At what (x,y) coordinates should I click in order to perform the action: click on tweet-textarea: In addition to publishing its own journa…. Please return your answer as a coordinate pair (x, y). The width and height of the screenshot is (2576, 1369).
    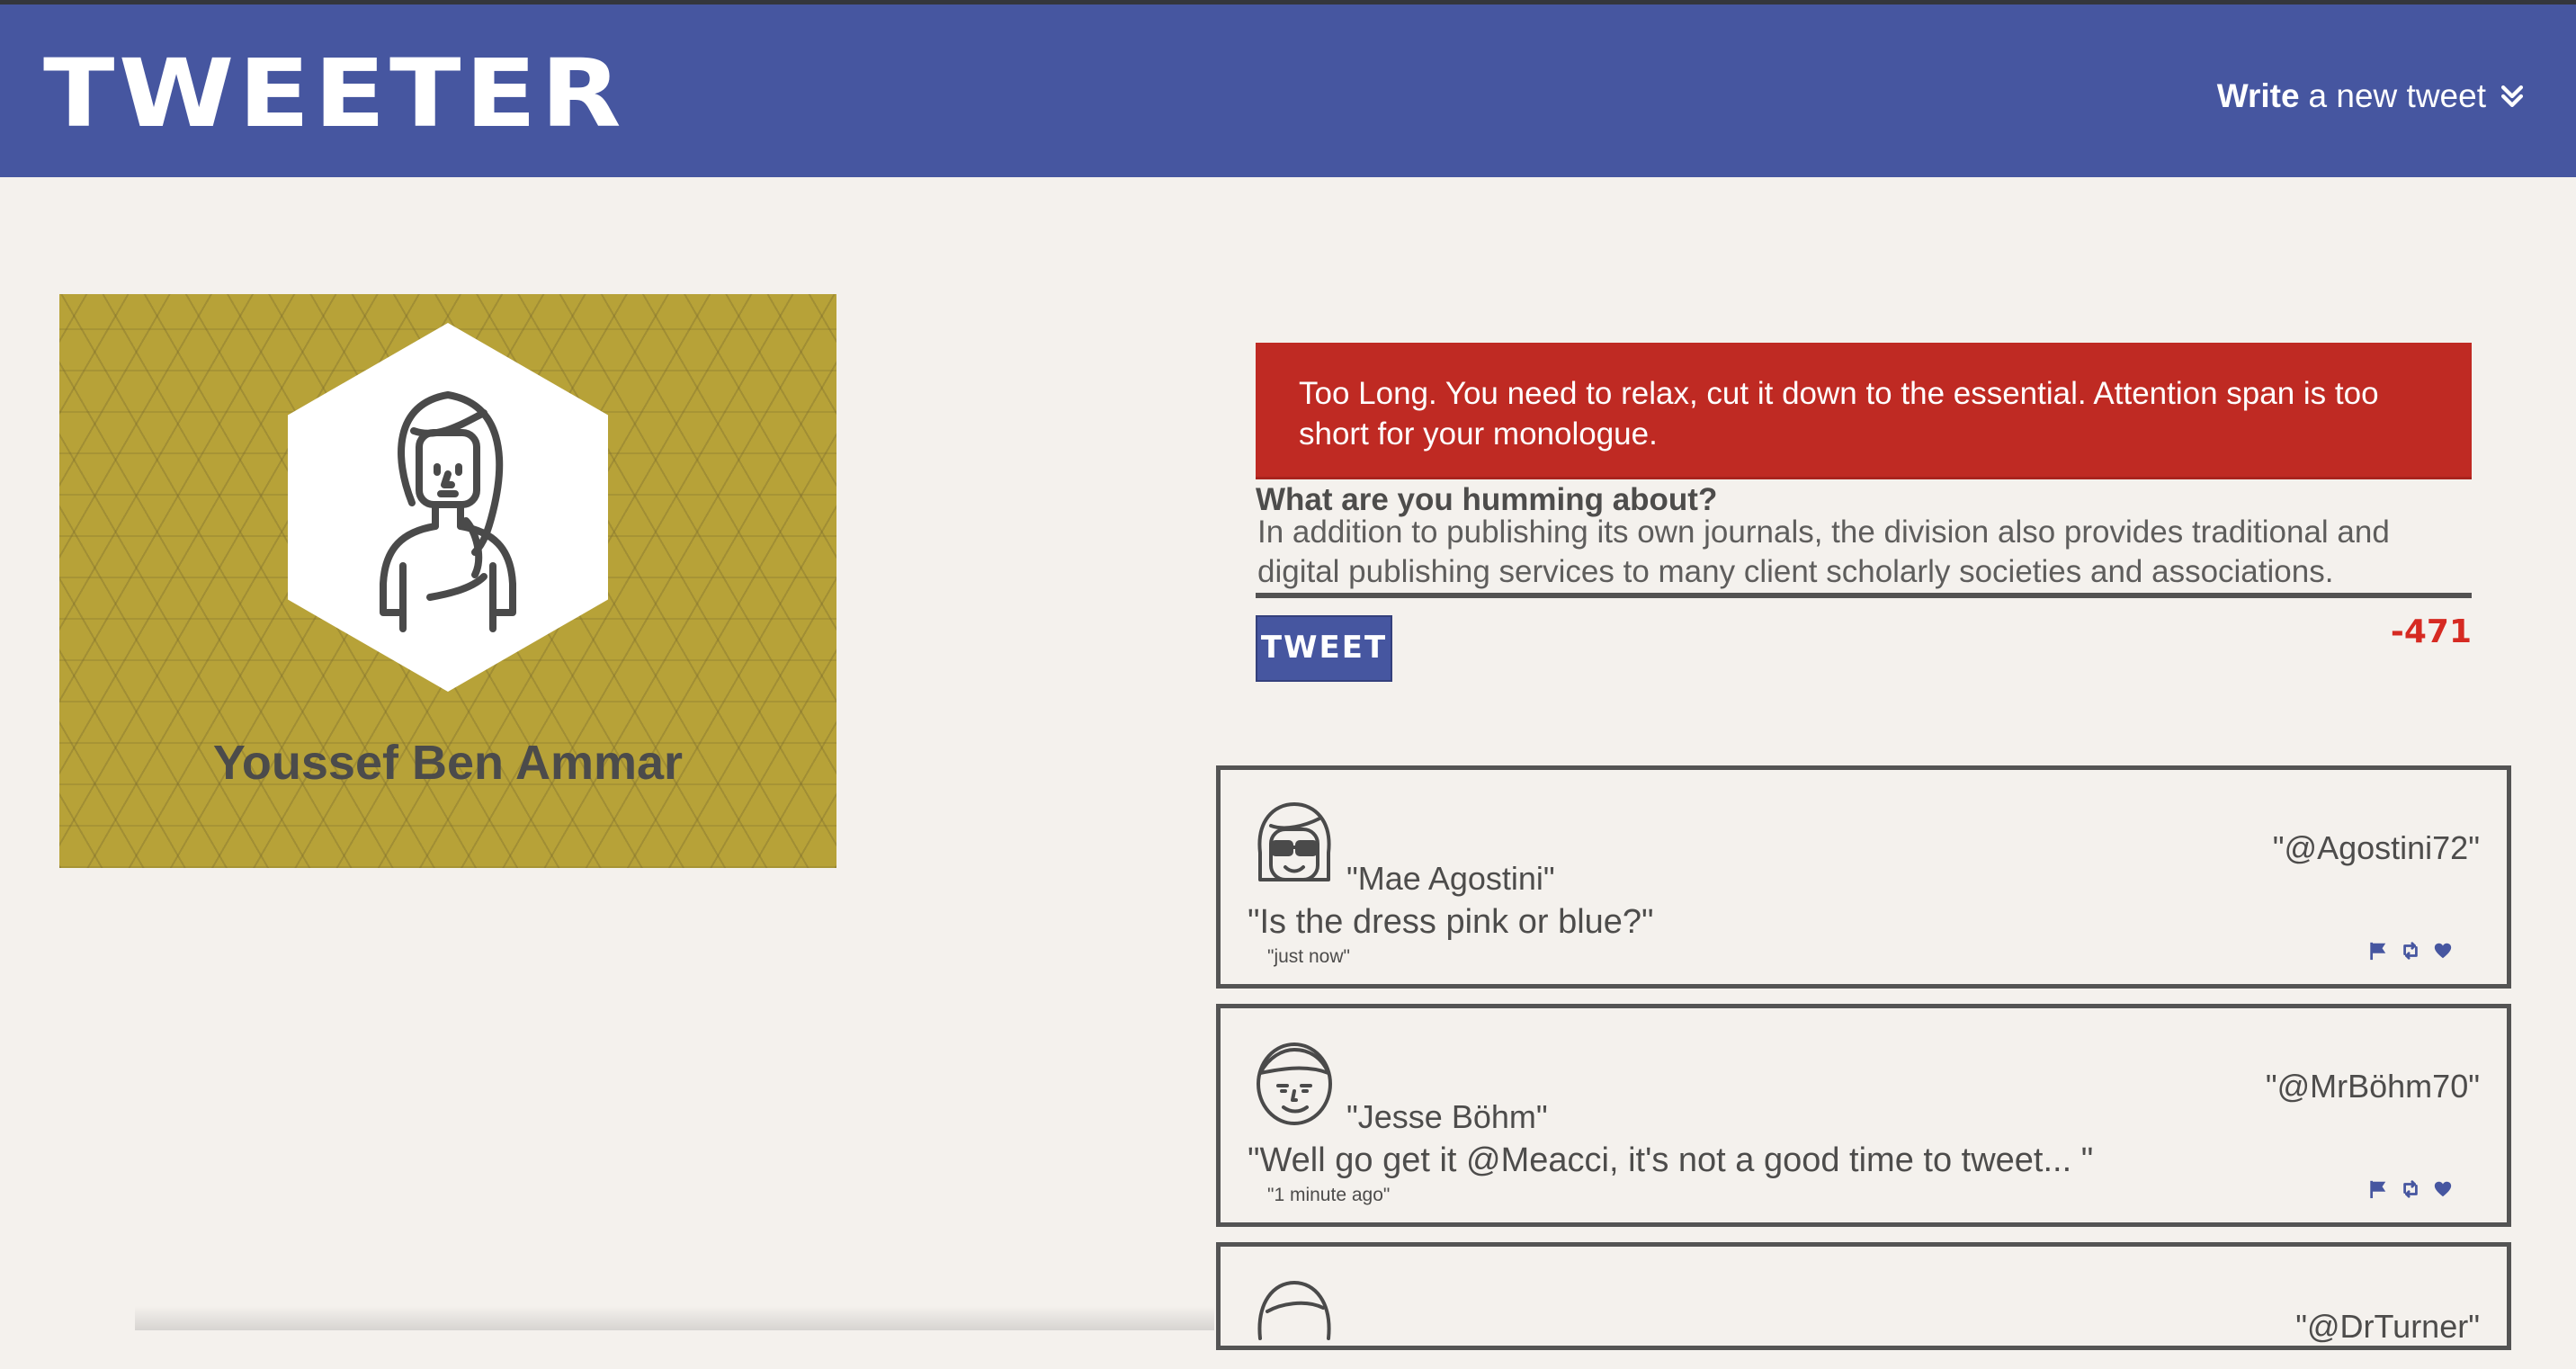
    Looking at the image, I should click on (1864, 554).